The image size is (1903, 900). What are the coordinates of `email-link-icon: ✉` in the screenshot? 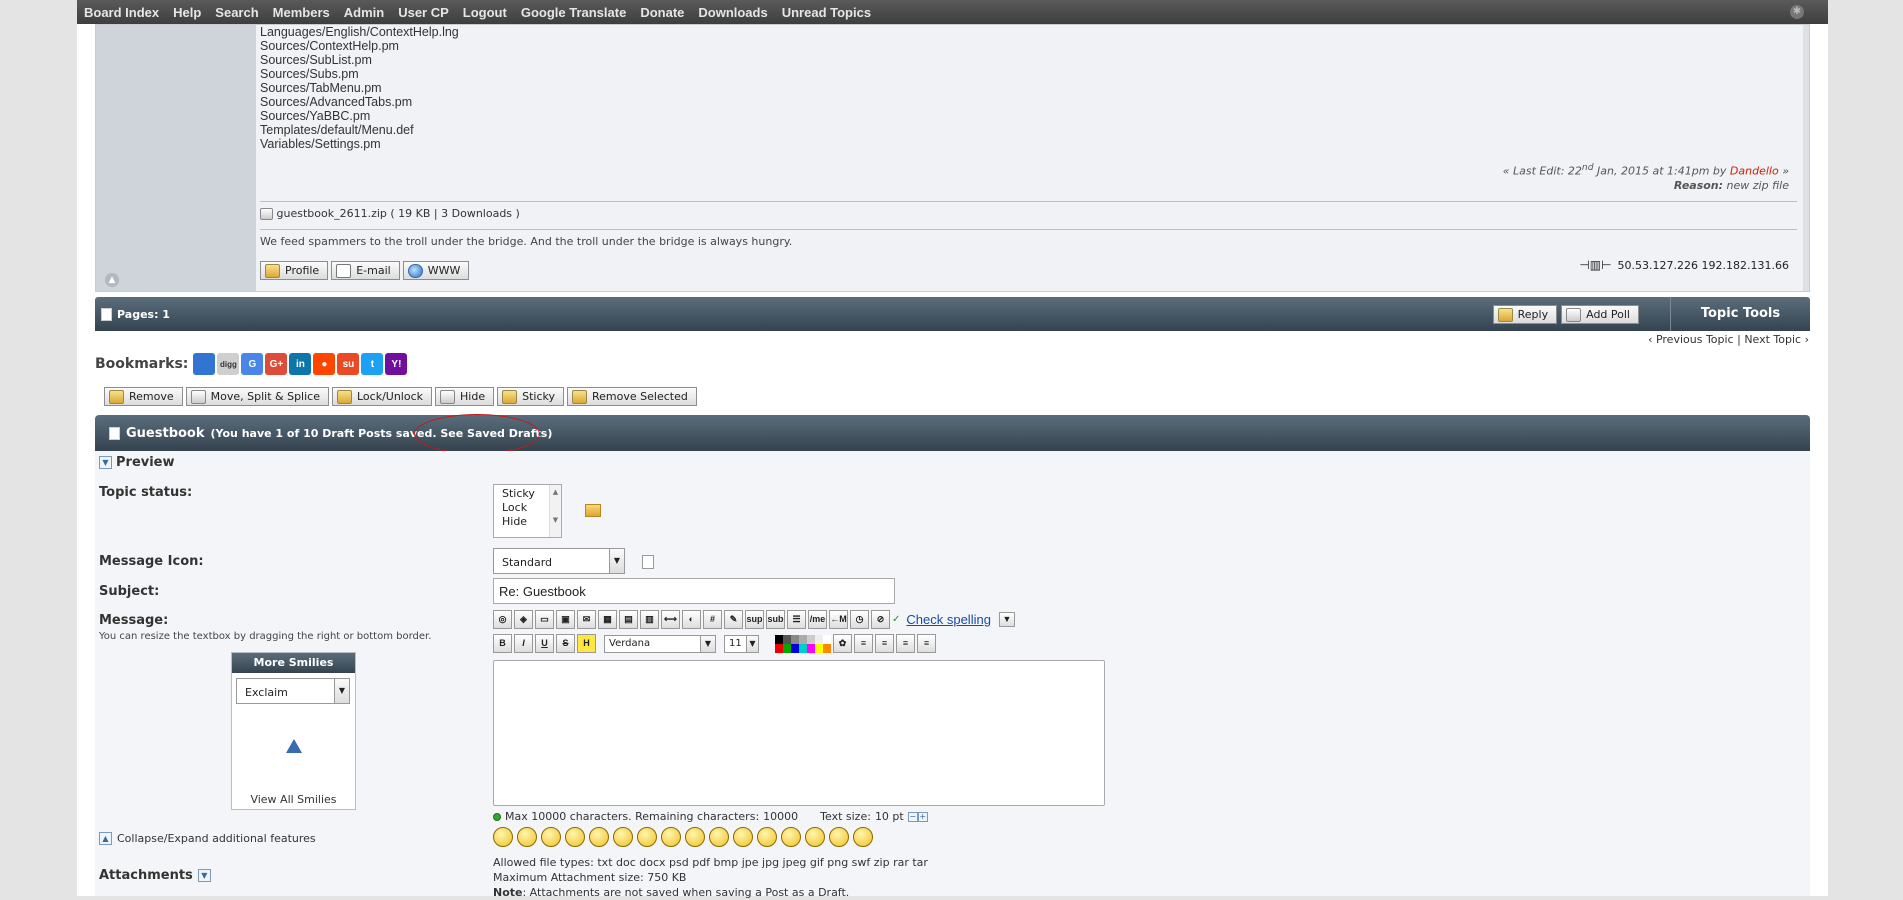 It's located at (586, 619).